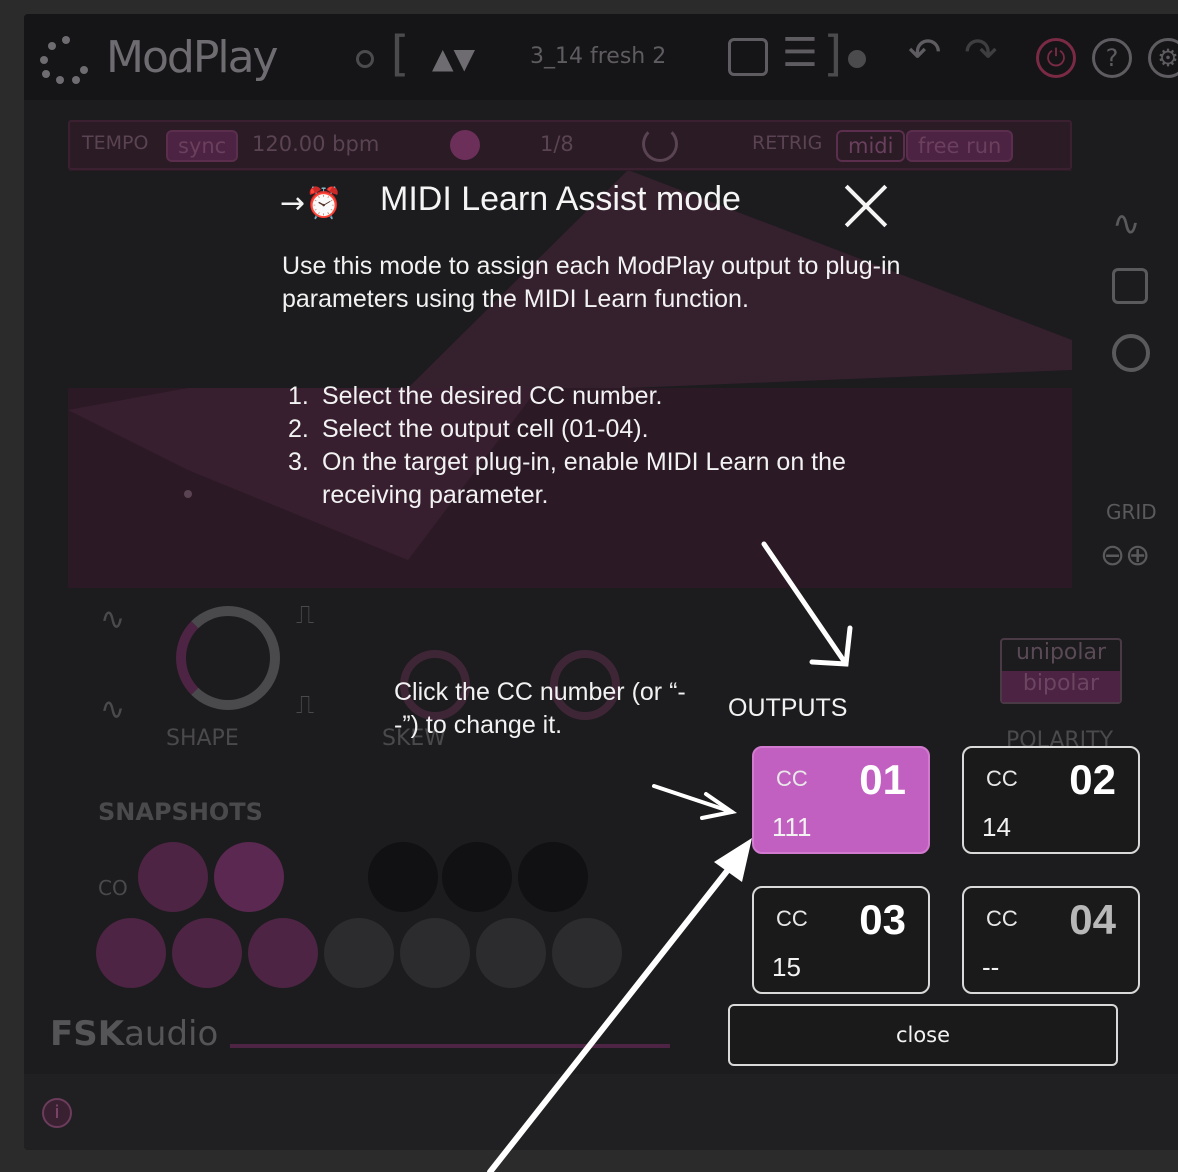 The image size is (1178, 1172). Describe the element at coordinates (805, 604) in the screenshot. I see `arrow-to-outputs` at that location.